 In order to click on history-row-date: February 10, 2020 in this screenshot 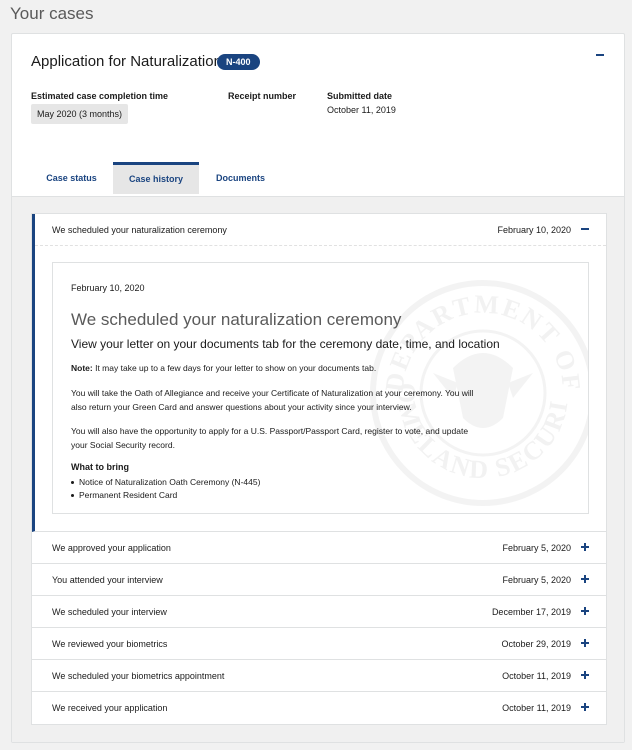, I will do `click(534, 230)`.